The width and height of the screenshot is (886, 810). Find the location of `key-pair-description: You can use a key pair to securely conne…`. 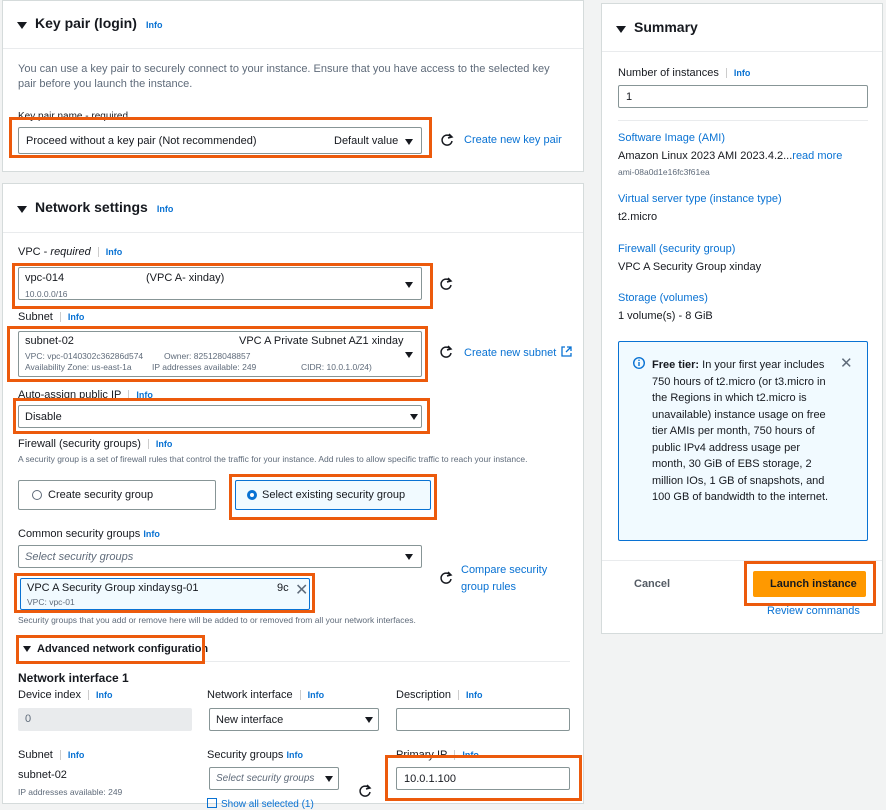

key-pair-description: You can use a key pair to securely conne… is located at coordinates (284, 76).